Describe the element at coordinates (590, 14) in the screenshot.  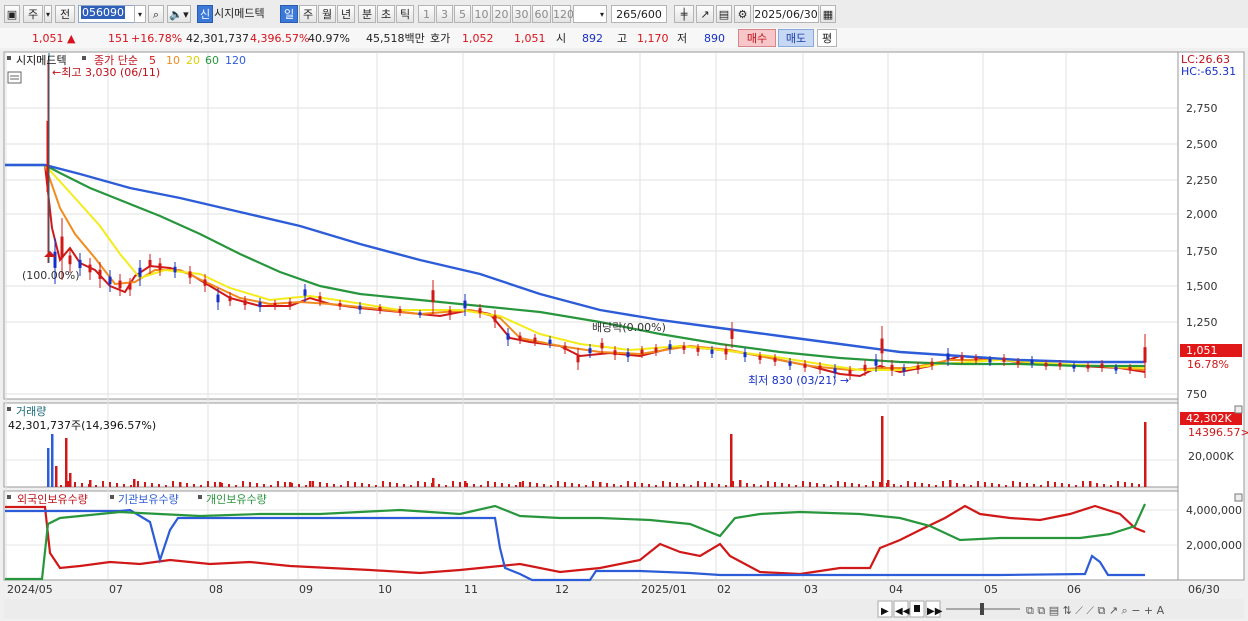
I see `interval-custom-select: ▾` at that location.